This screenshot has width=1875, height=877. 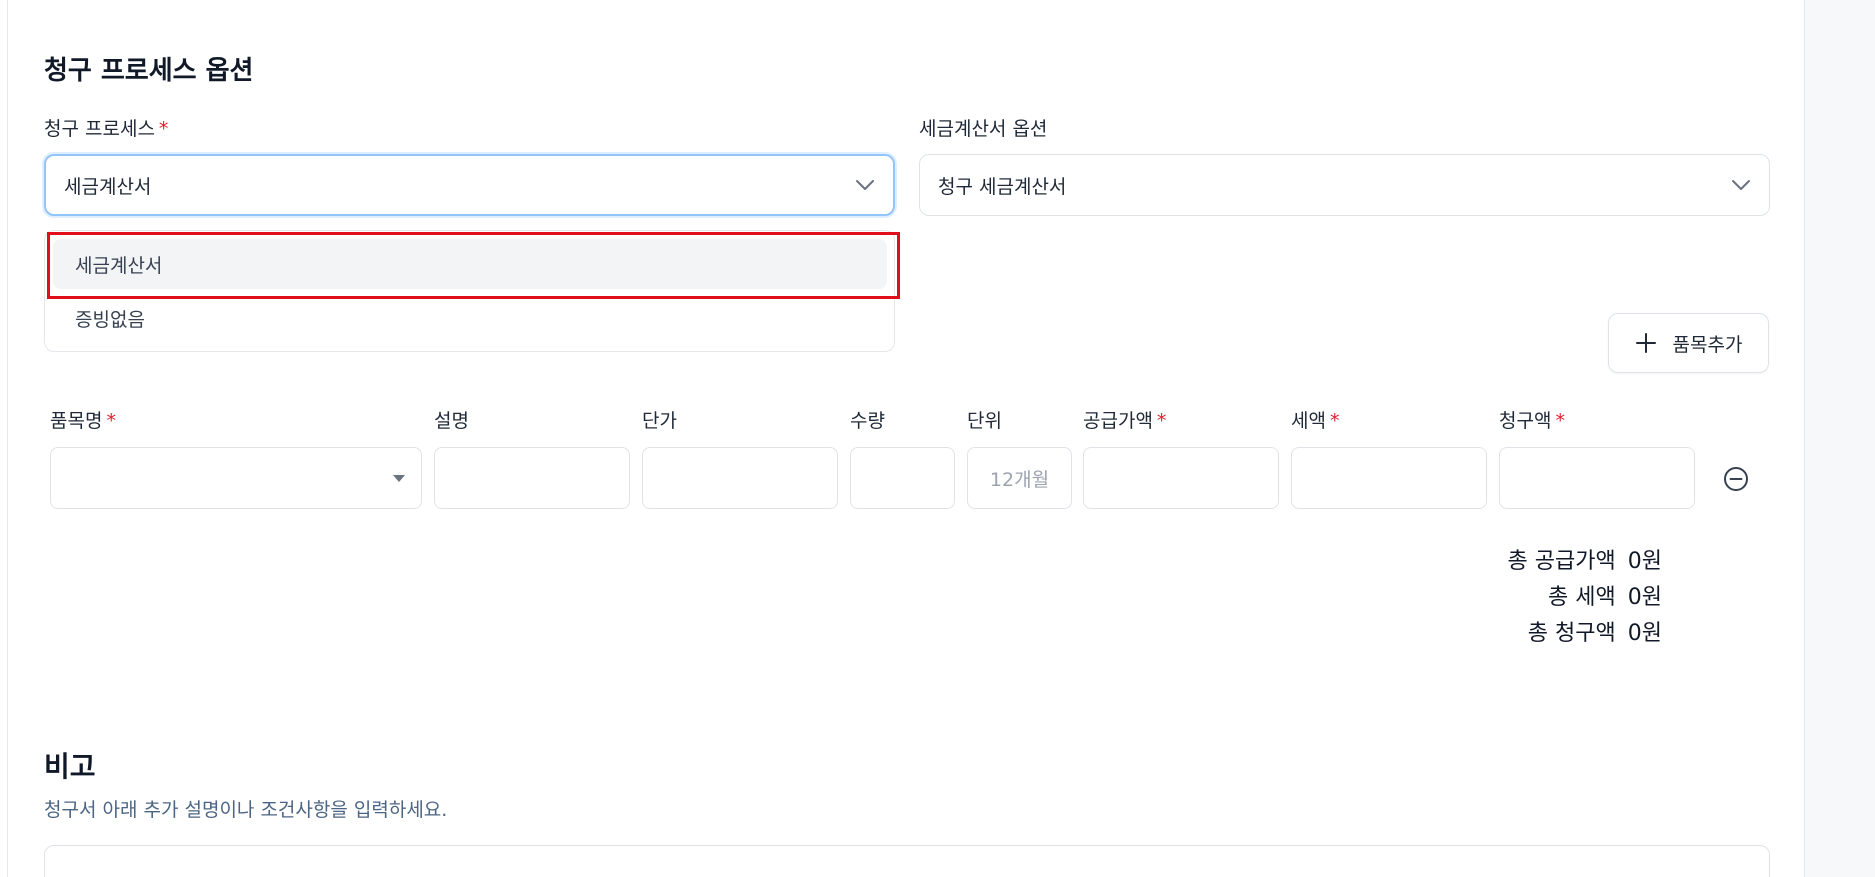 What do you see at coordinates (907, 861) in the screenshot?
I see `notes-textarea` at bounding box center [907, 861].